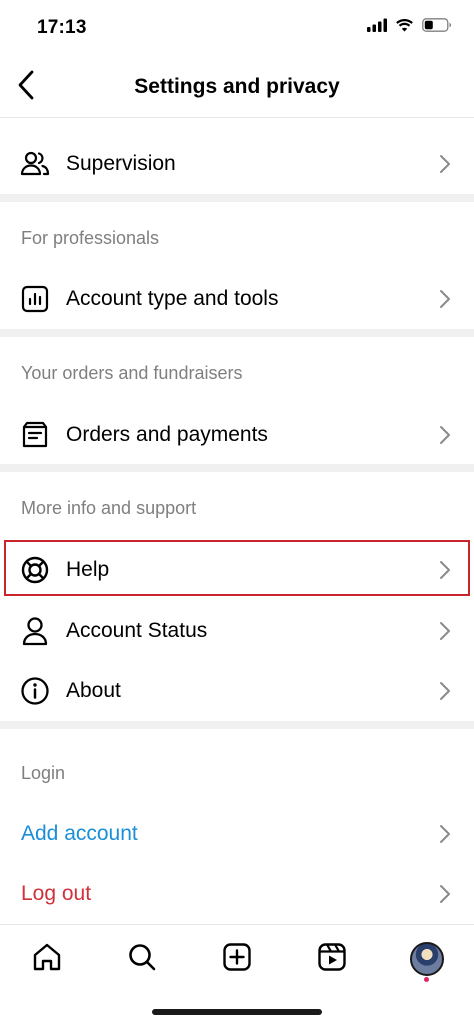 Image resolution: width=474 pixels, height=1026 pixels. I want to click on highlight-box, so click(237, 568).